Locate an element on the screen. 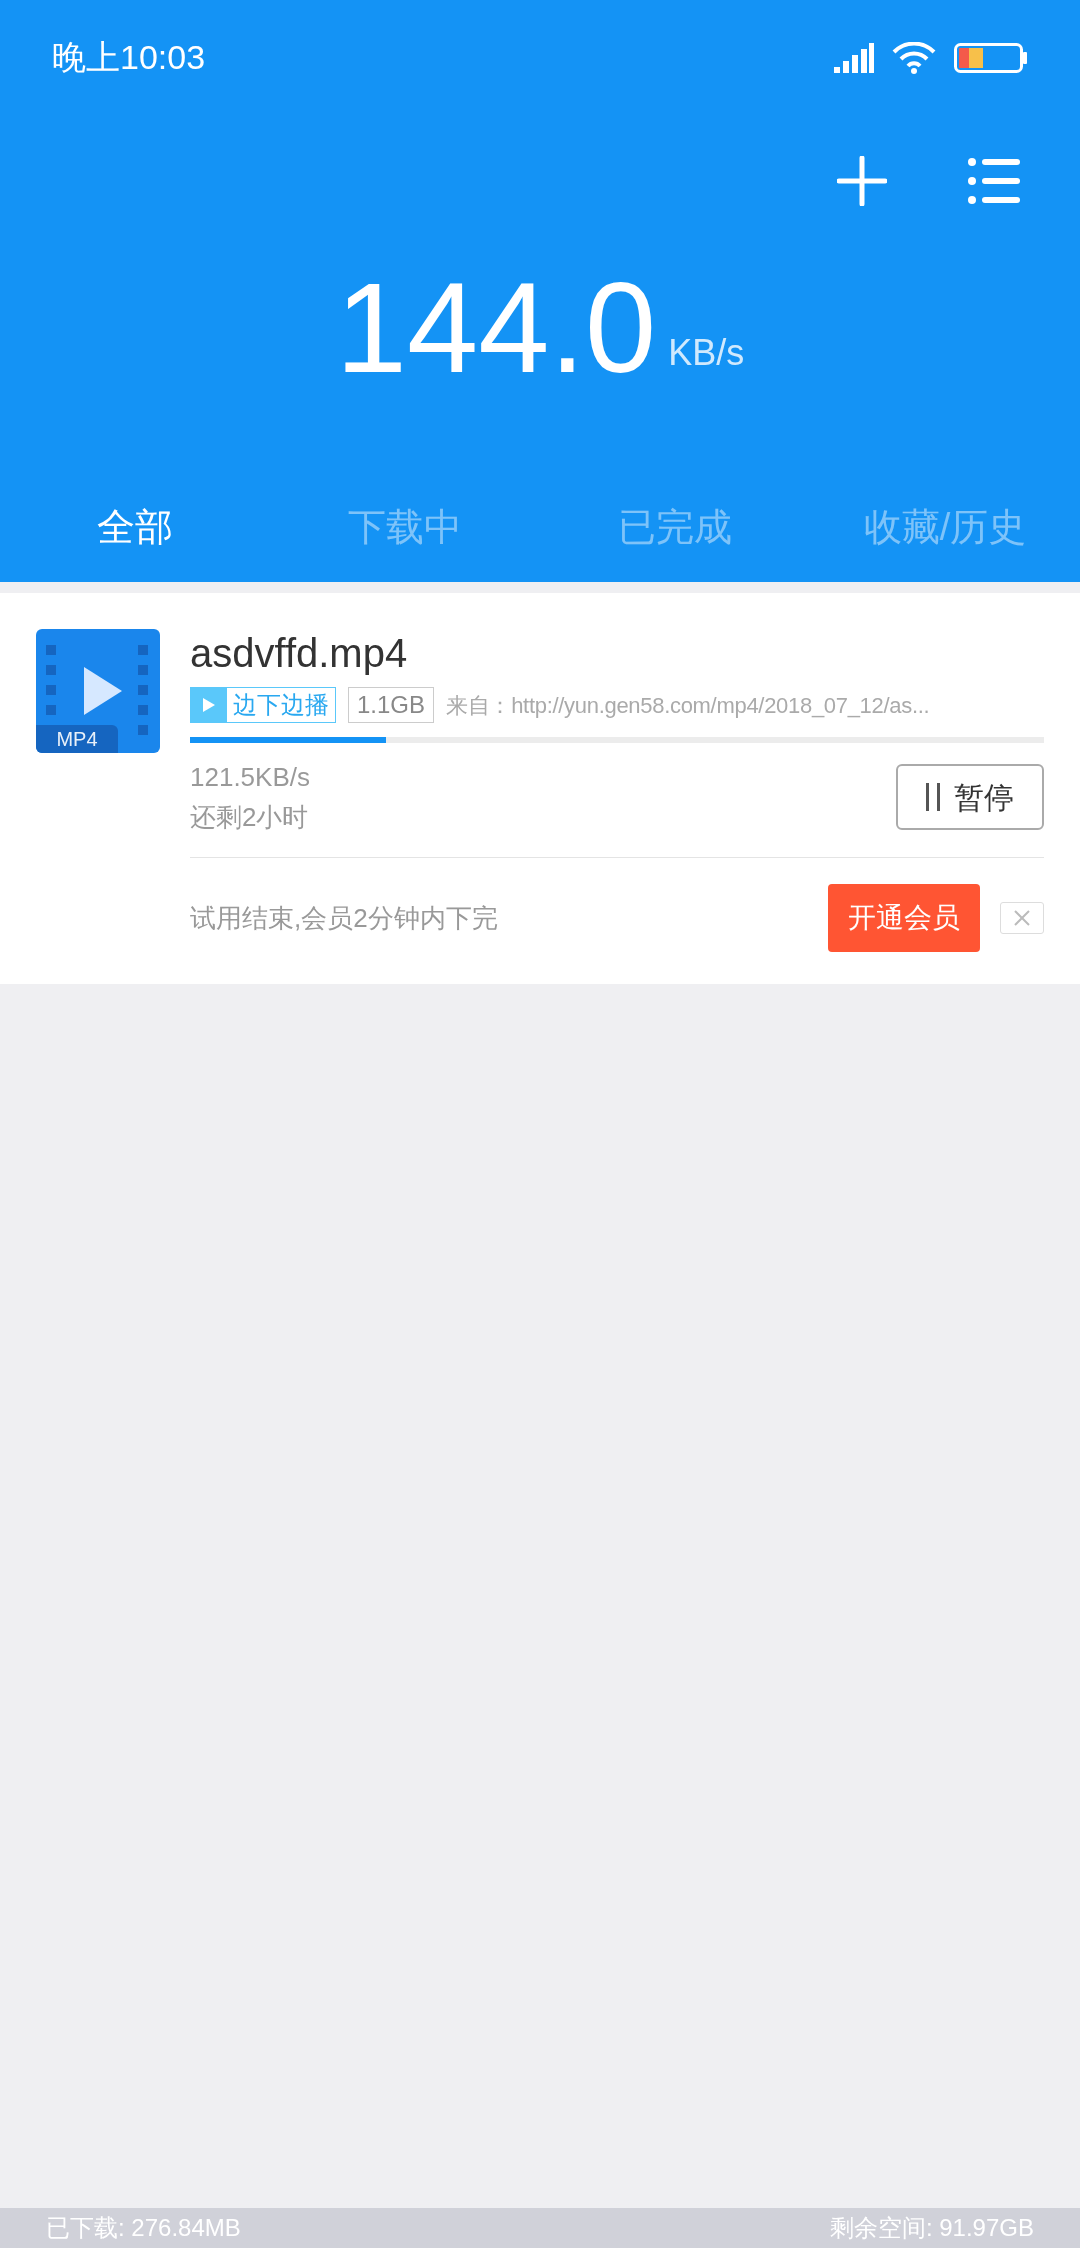 This screenshot has height=2248, width=1080. download-speed: 121.5KB/s is located at coordinates (250, 777).